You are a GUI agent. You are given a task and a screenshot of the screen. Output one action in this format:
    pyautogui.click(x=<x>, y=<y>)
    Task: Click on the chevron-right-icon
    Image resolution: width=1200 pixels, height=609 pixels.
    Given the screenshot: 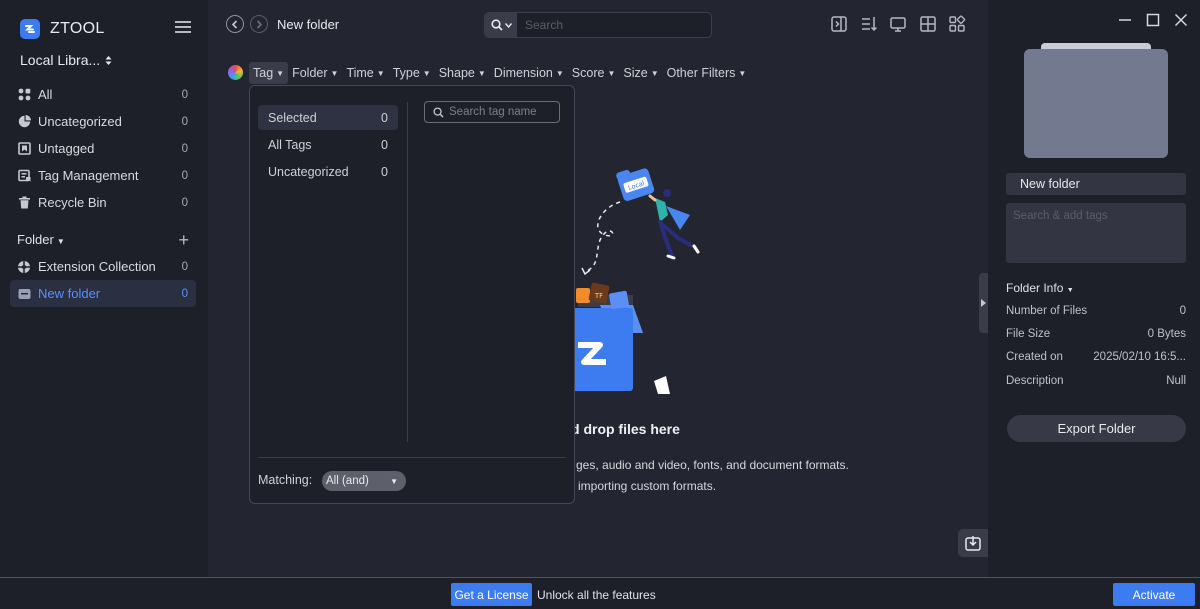 What is the action you would take?
    pyautogui.click(x=259, y=24)
    